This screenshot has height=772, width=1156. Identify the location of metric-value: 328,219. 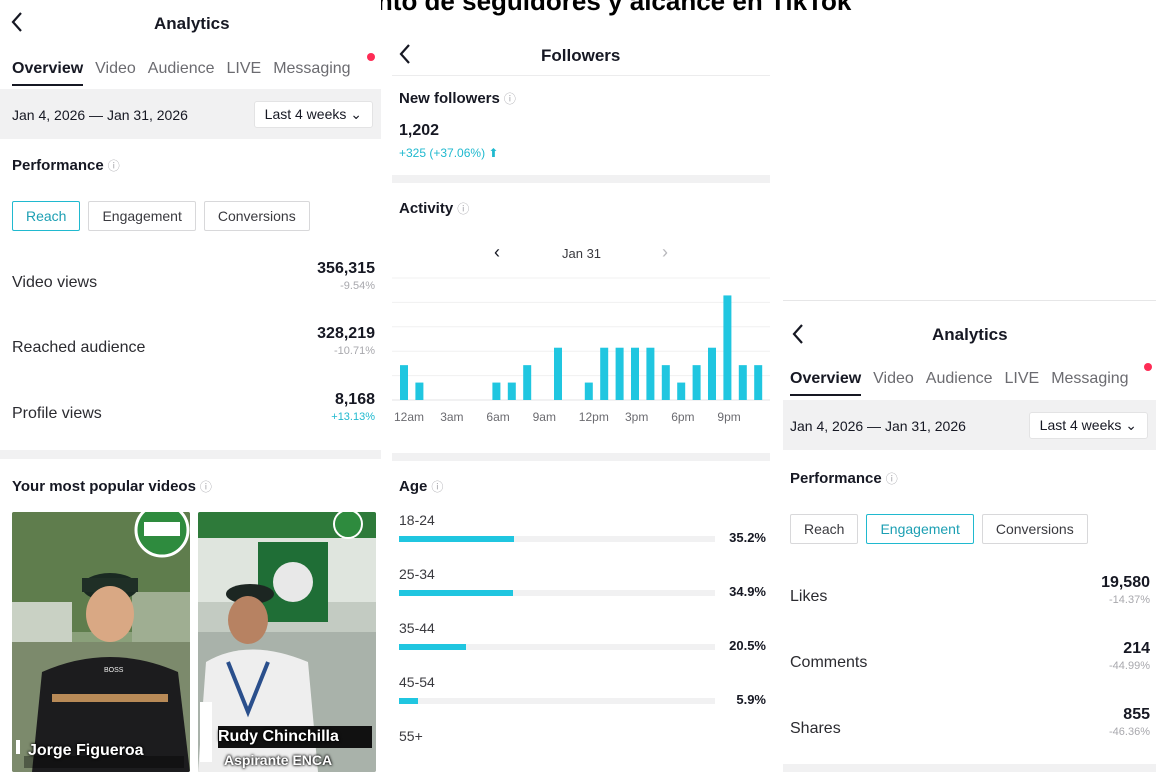
(346, 333).